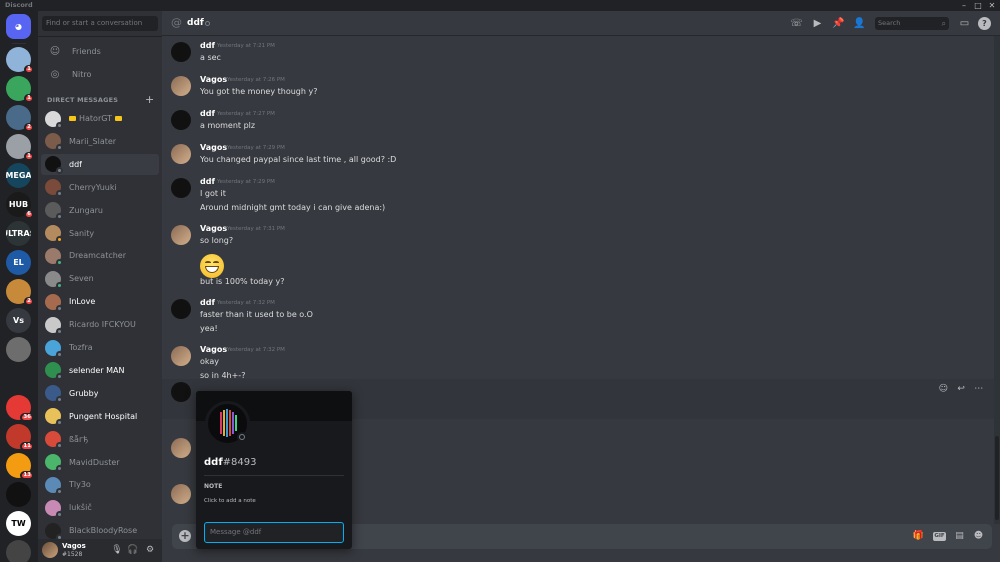  What do you see at coordinates (796, 23) in the screenshot?
I see `voice-call-icon: ☏` at bounding box center [796, 23].